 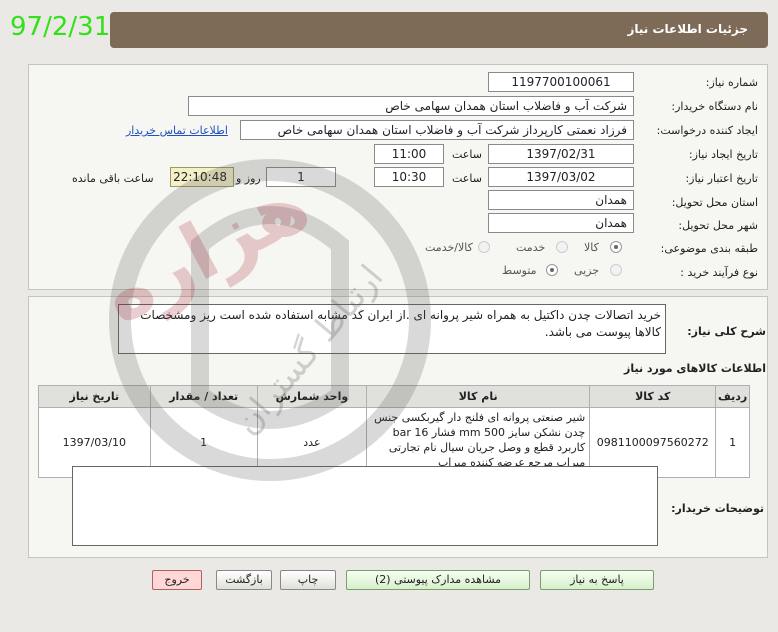 What do you see at coordinates (723, 154) in the screenshot?
I see `created-date-label: تاریخ ایجاد نیاز:` at bounding box center [723, 154].